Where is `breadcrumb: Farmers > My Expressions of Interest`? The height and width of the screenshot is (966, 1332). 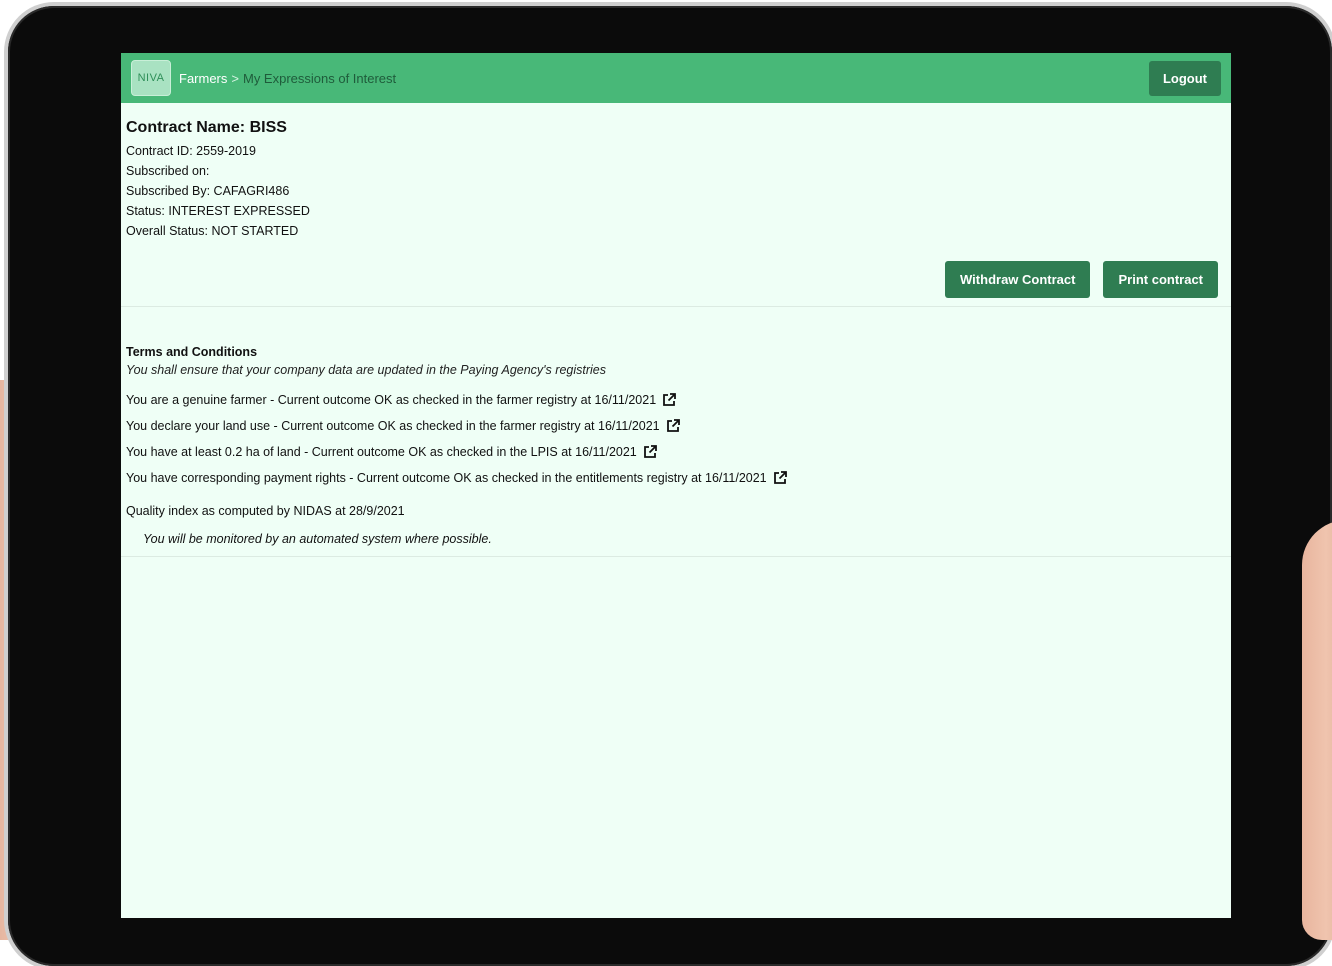
breadcrumb: Farmers > My Expressions of Interest is located at coordinates (287, 78).